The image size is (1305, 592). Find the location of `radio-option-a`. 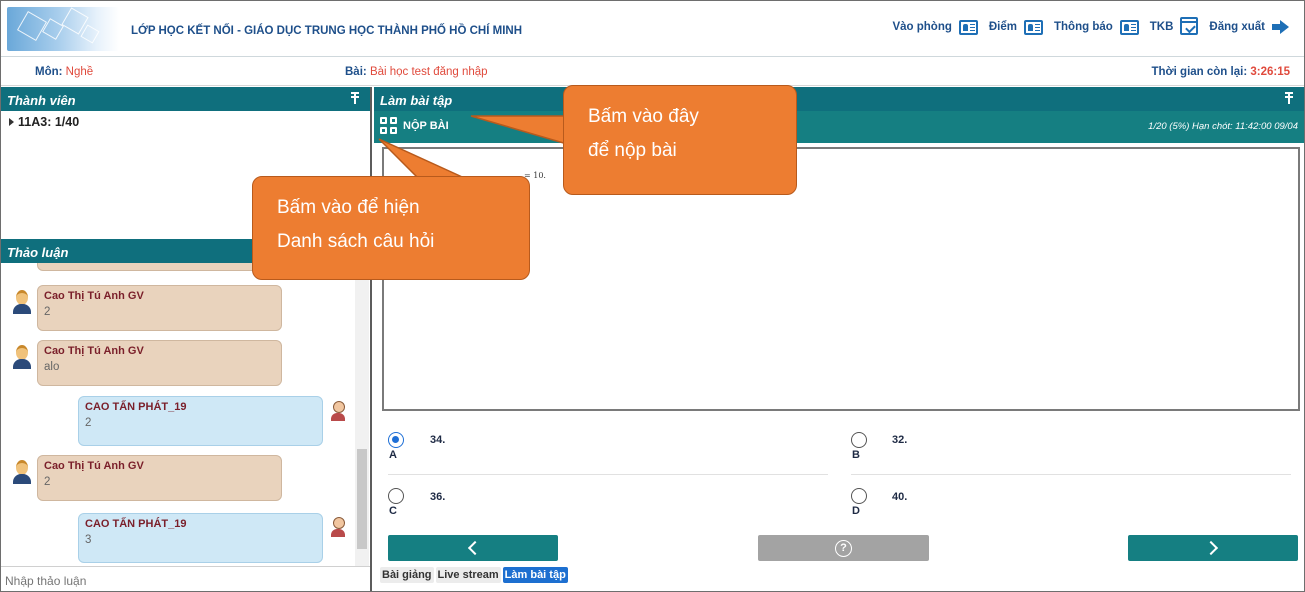

radio-option-a is located at coordinates (396, 440).